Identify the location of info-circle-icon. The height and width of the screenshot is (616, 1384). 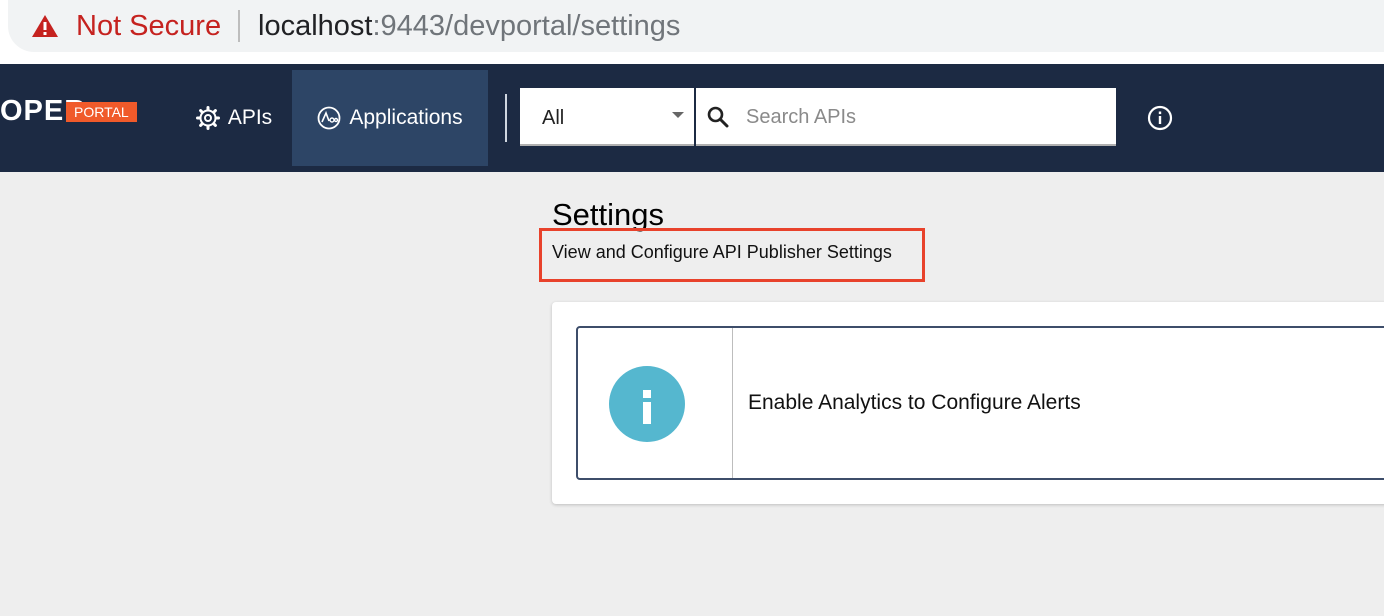
(647, 404).